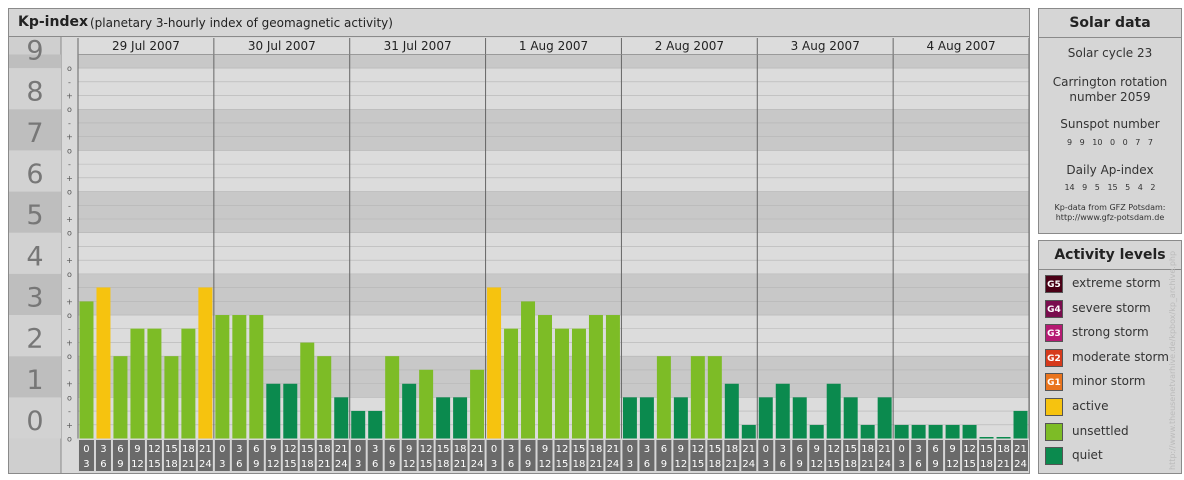 This screenshot has width=1184, height=480. Describe the element at coordinates (1120, 356) in the screenshot. I see `legend-label: moderate storm` at that location.